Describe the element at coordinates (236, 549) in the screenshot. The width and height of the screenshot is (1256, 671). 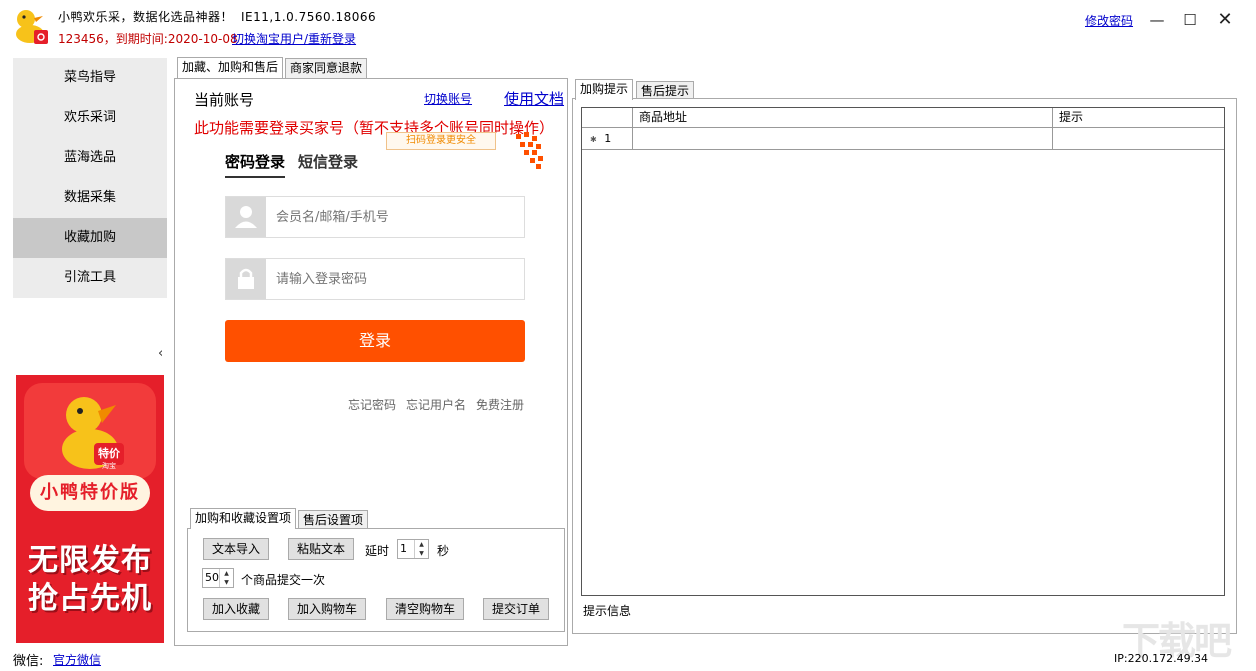
I see `import-text-button: 文本导入` at that location.